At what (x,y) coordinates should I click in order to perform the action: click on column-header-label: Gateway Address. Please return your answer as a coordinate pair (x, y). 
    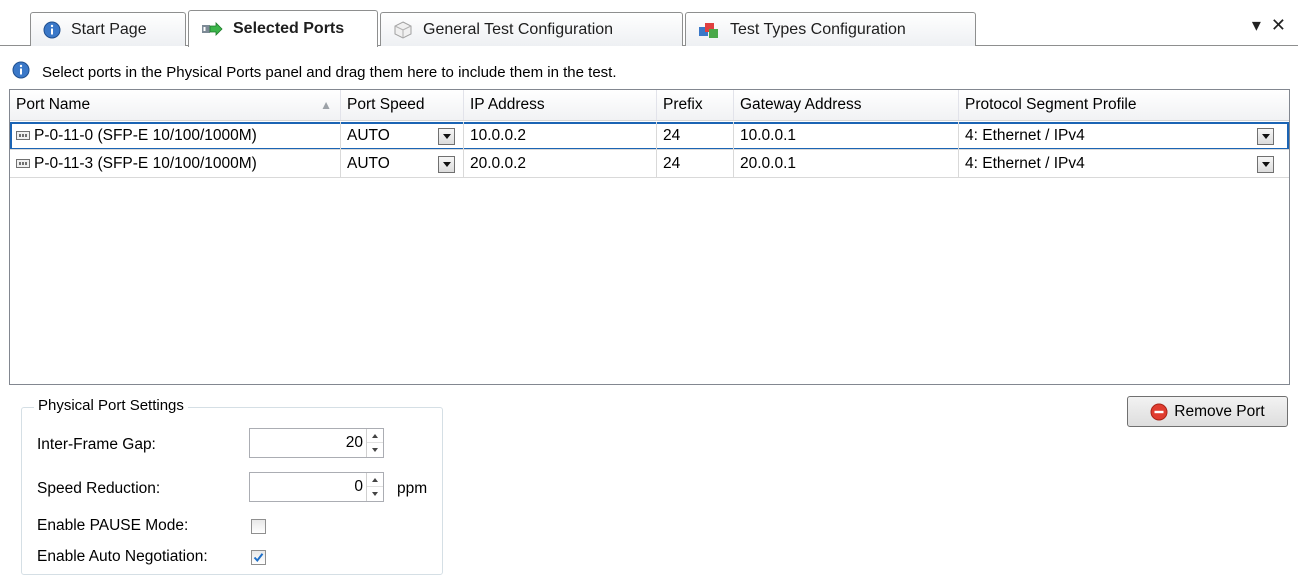
    Looking at the image, I should click on (801, 104).